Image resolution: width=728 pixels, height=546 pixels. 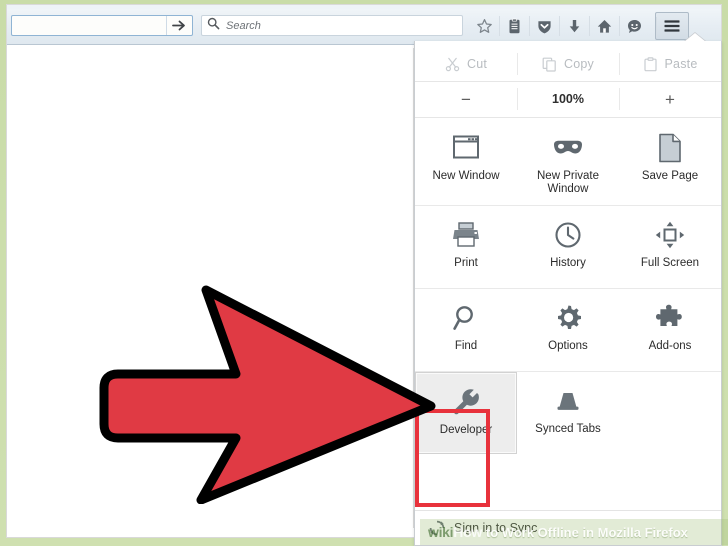 What do you see at coordinates (670, 346) in the screenshot?
I see `menu-tile-label: Add-ons` at bounding box center [670, 346].